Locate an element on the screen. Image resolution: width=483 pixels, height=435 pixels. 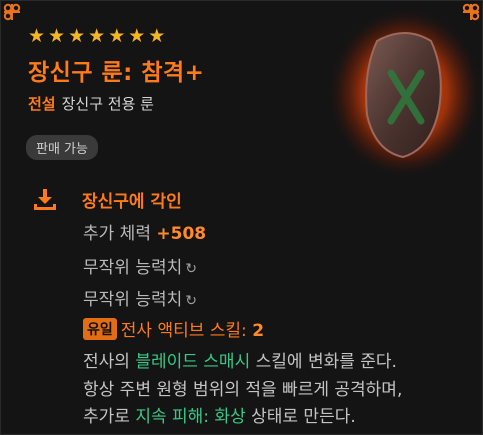
engrave-section: 장신구에 각인 is located at coordinates (252, 199).